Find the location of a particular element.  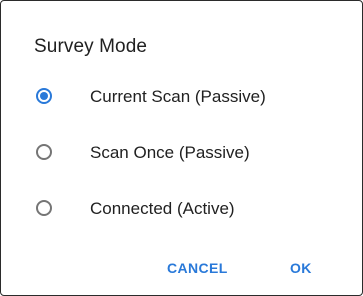

option-label: Connected (Active) is located at coordinates (162, 208).